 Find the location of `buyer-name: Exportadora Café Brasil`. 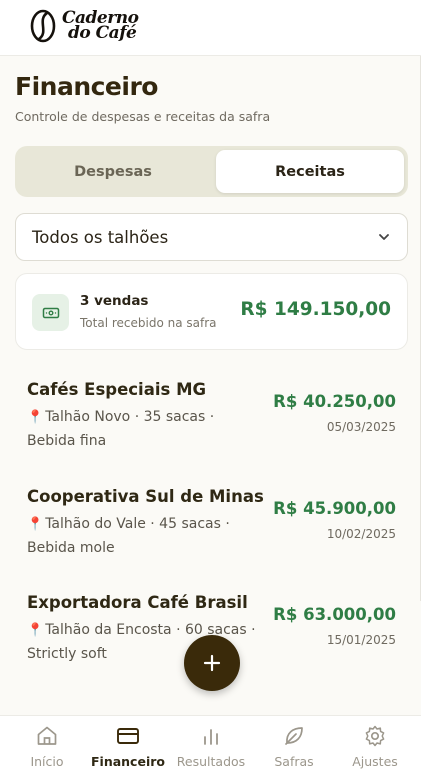

buyer-name: Exportadora Café Brasil is located at coordinates (137, 602).